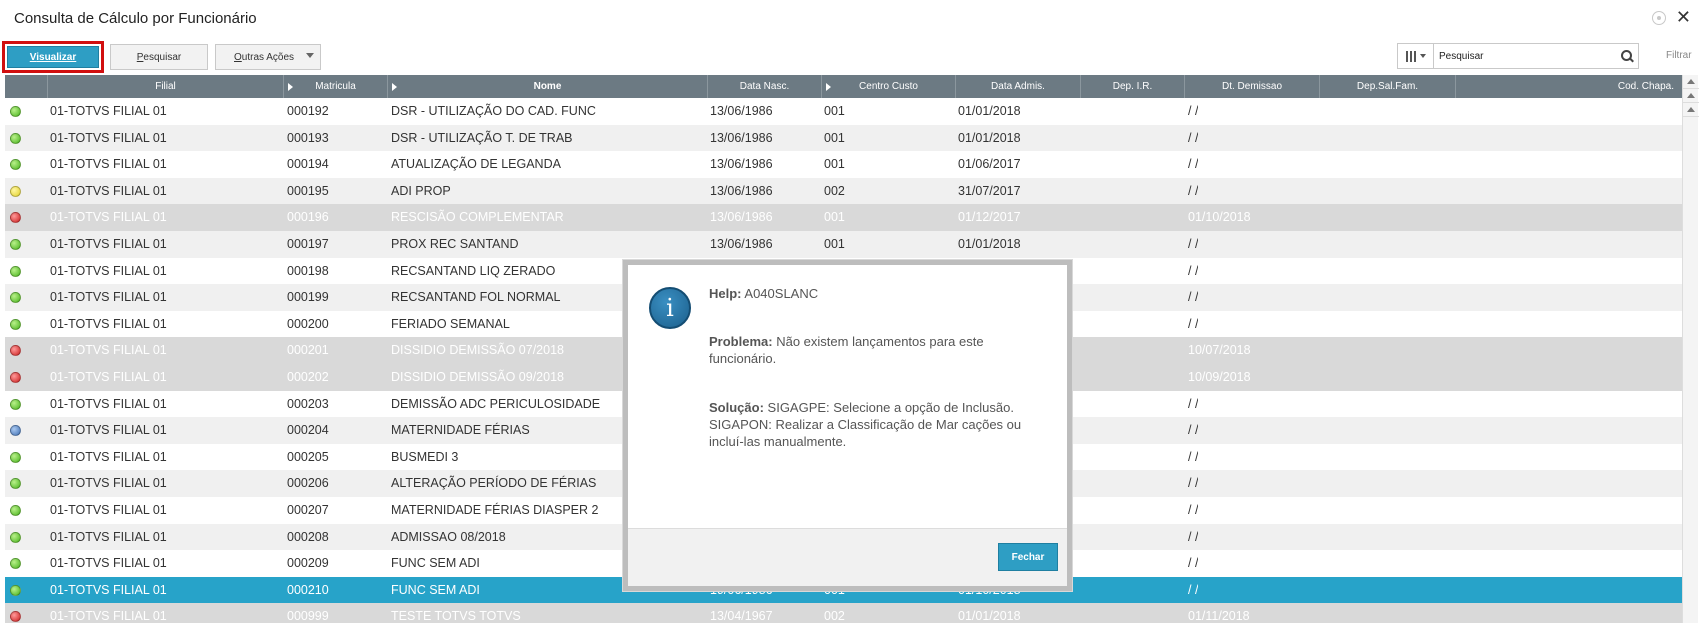  I want to click on search-box, so click(1518, 56).